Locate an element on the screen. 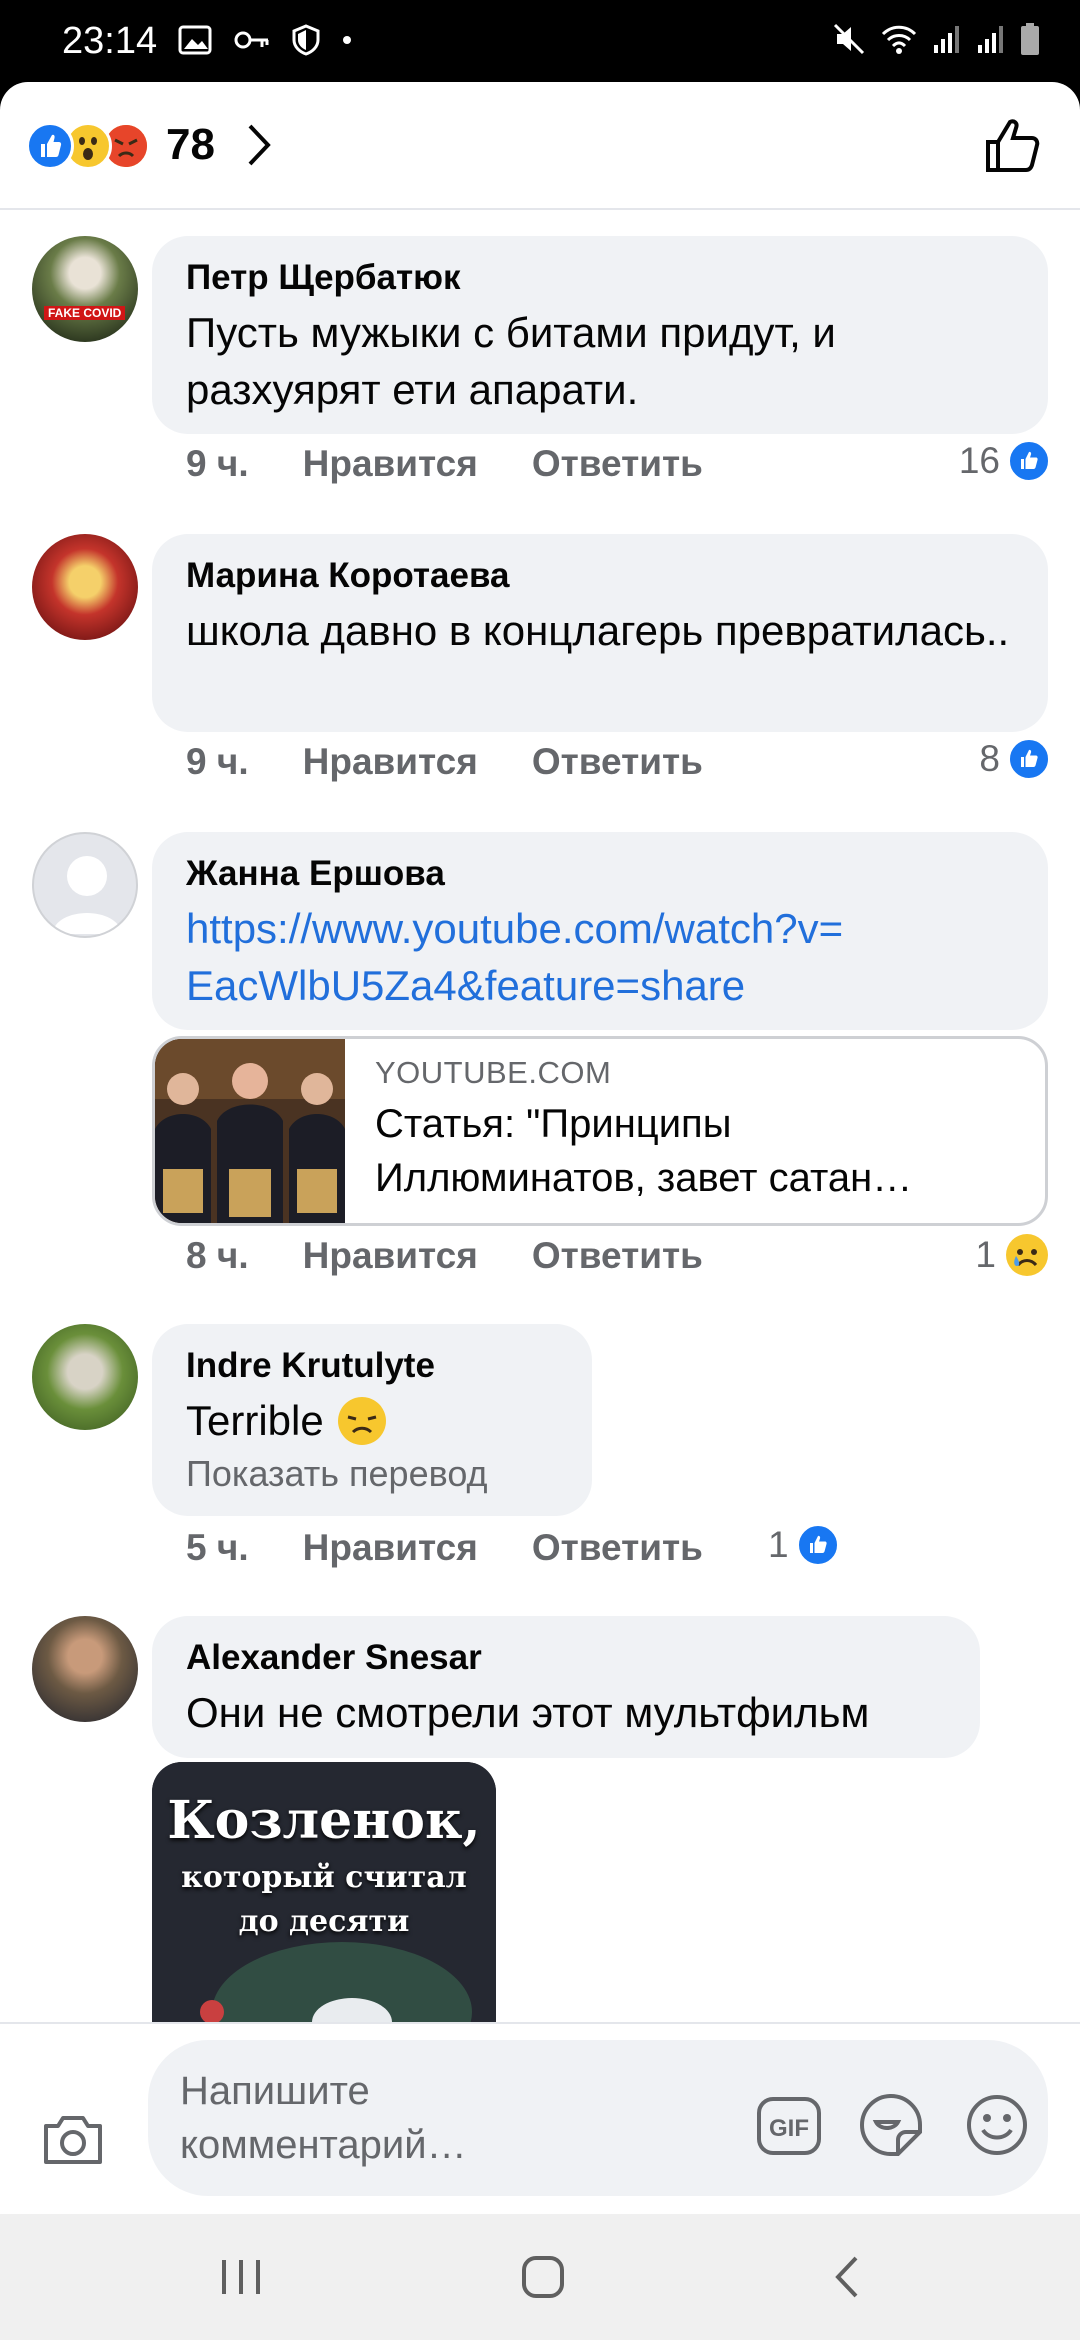 This screenshot has height=2340, width=1080. comment-text: Terrible is located at coordinates (255, 1420).